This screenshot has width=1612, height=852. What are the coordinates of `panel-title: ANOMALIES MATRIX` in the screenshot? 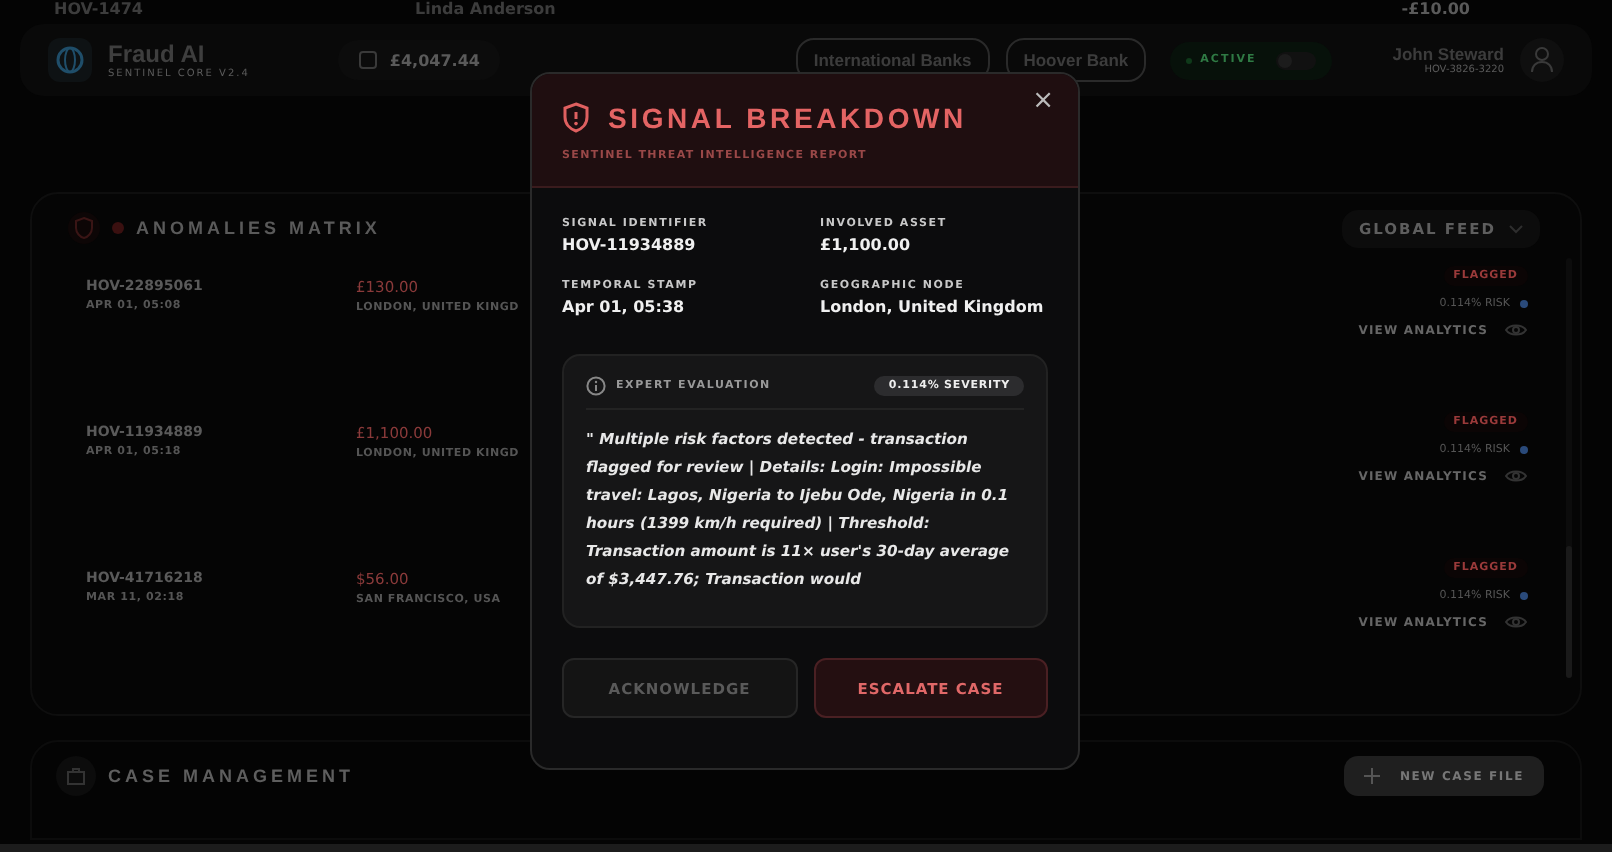 It's located at (258, 228).